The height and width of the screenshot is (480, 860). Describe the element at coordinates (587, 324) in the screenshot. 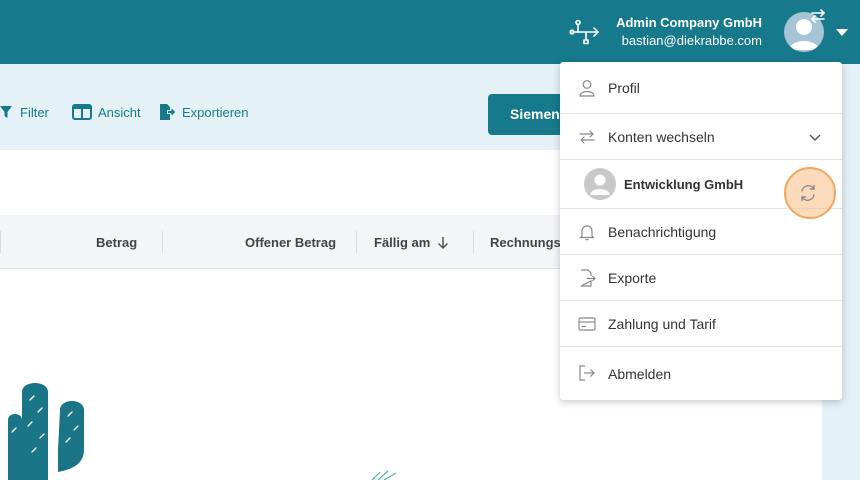

I see `card-icon` at that location.